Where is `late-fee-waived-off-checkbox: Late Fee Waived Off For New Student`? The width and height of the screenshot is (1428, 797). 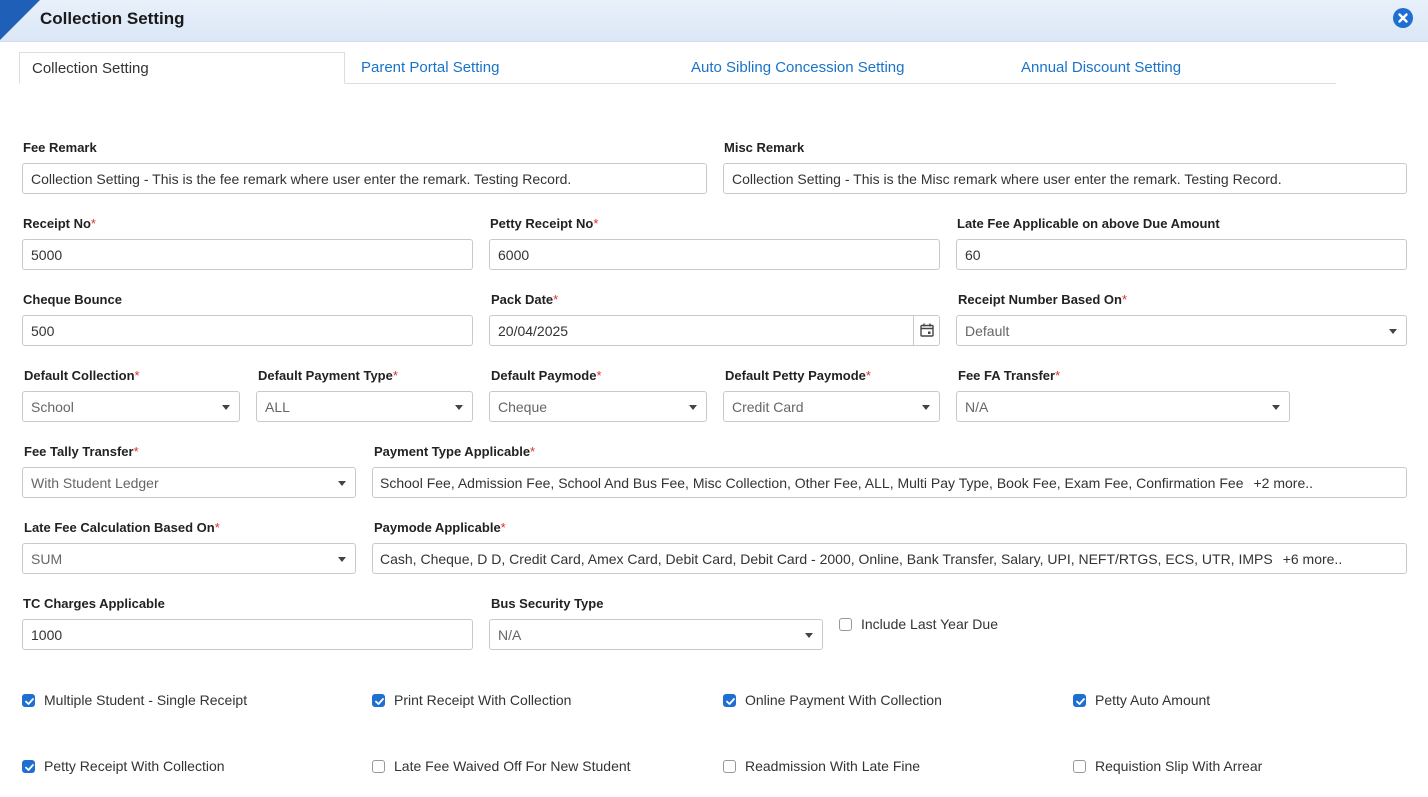
late-fee-waived-off-checkbox: Late Fee Waived Off For New Student is located at coordinates (532, 767).